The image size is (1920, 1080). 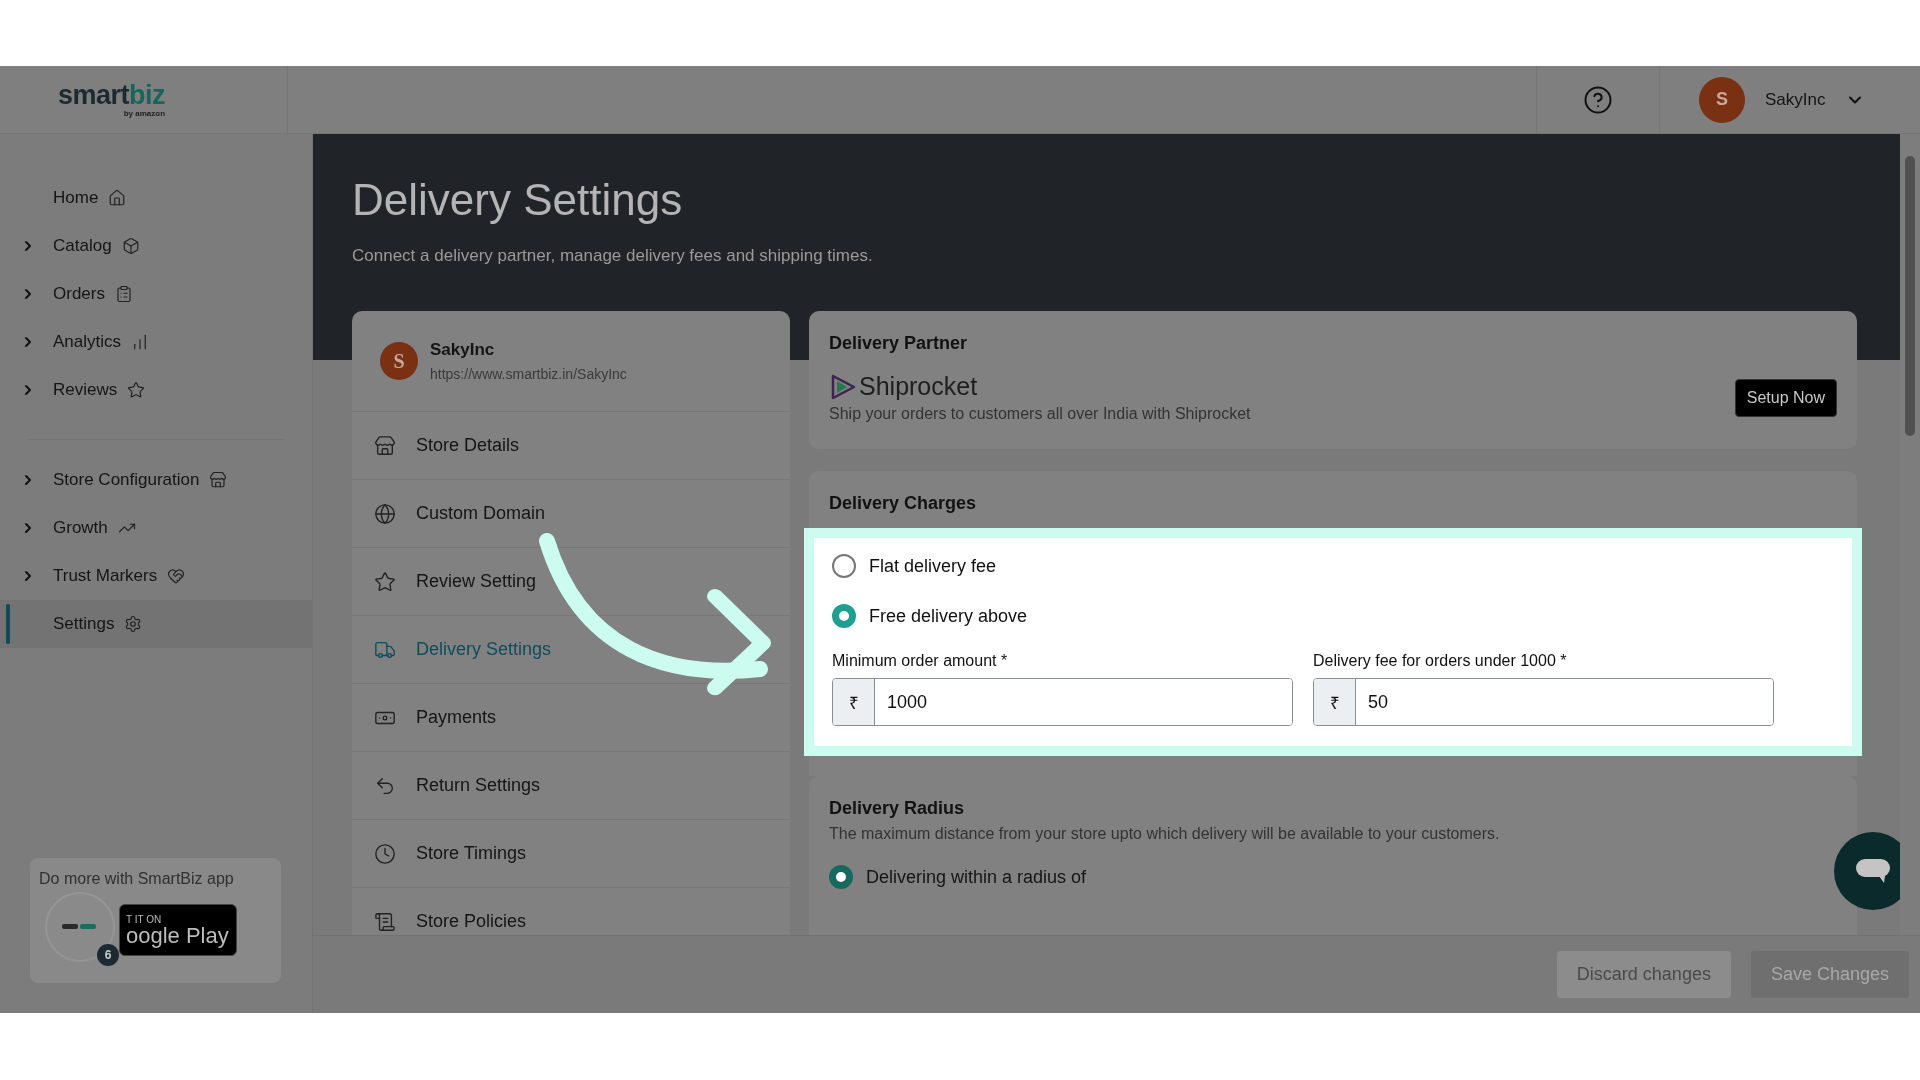 I want to click on amount-field: ₹ 50, so click(x=1543, y=702).